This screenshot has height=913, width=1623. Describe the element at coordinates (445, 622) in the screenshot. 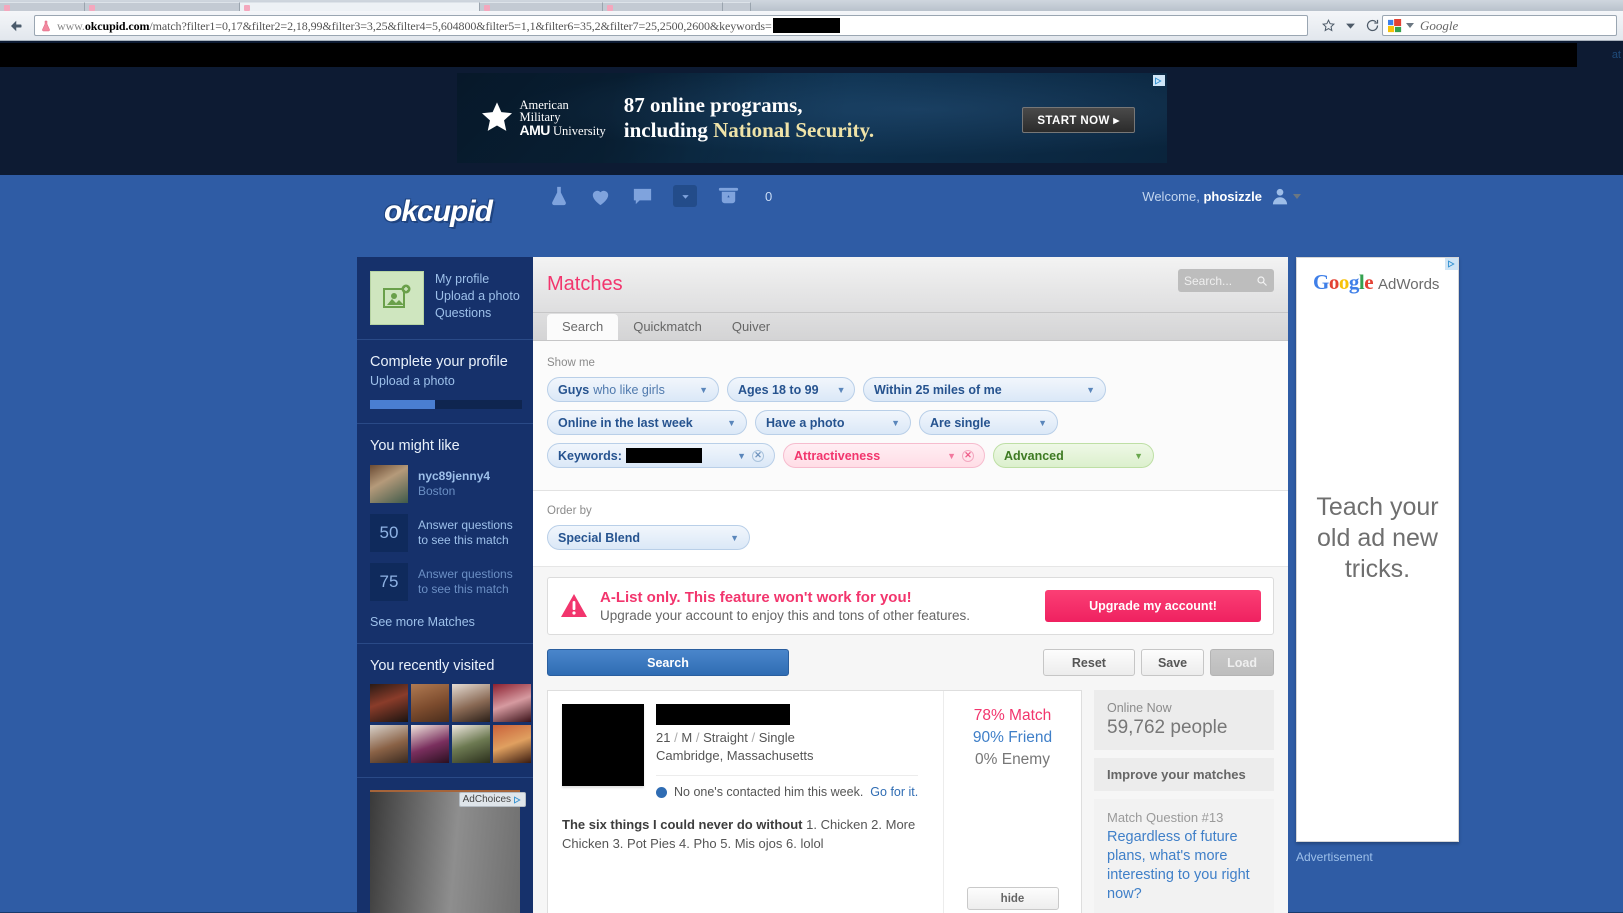

I see `see-more-matches-link: See more Matches` at that location.